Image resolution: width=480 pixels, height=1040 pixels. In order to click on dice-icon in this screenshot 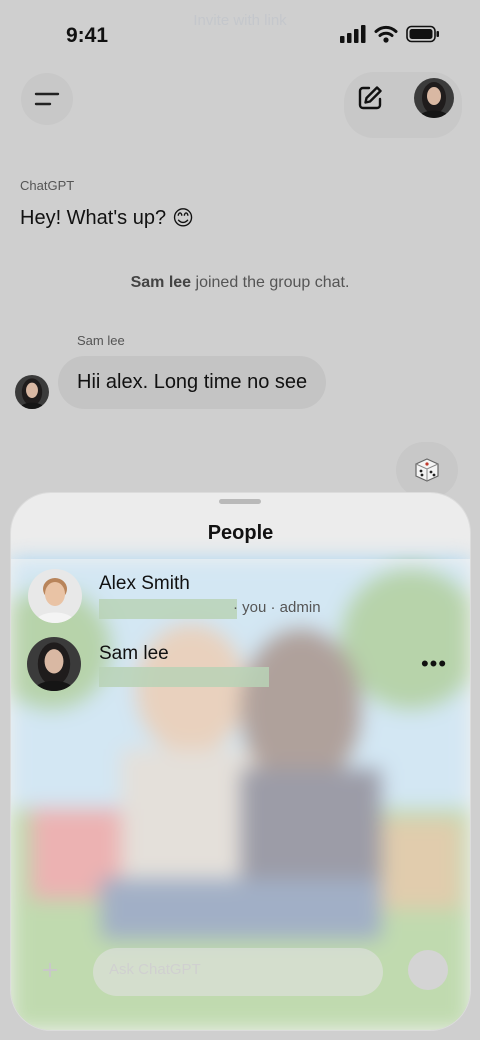, I will do `click(427, 470)`.